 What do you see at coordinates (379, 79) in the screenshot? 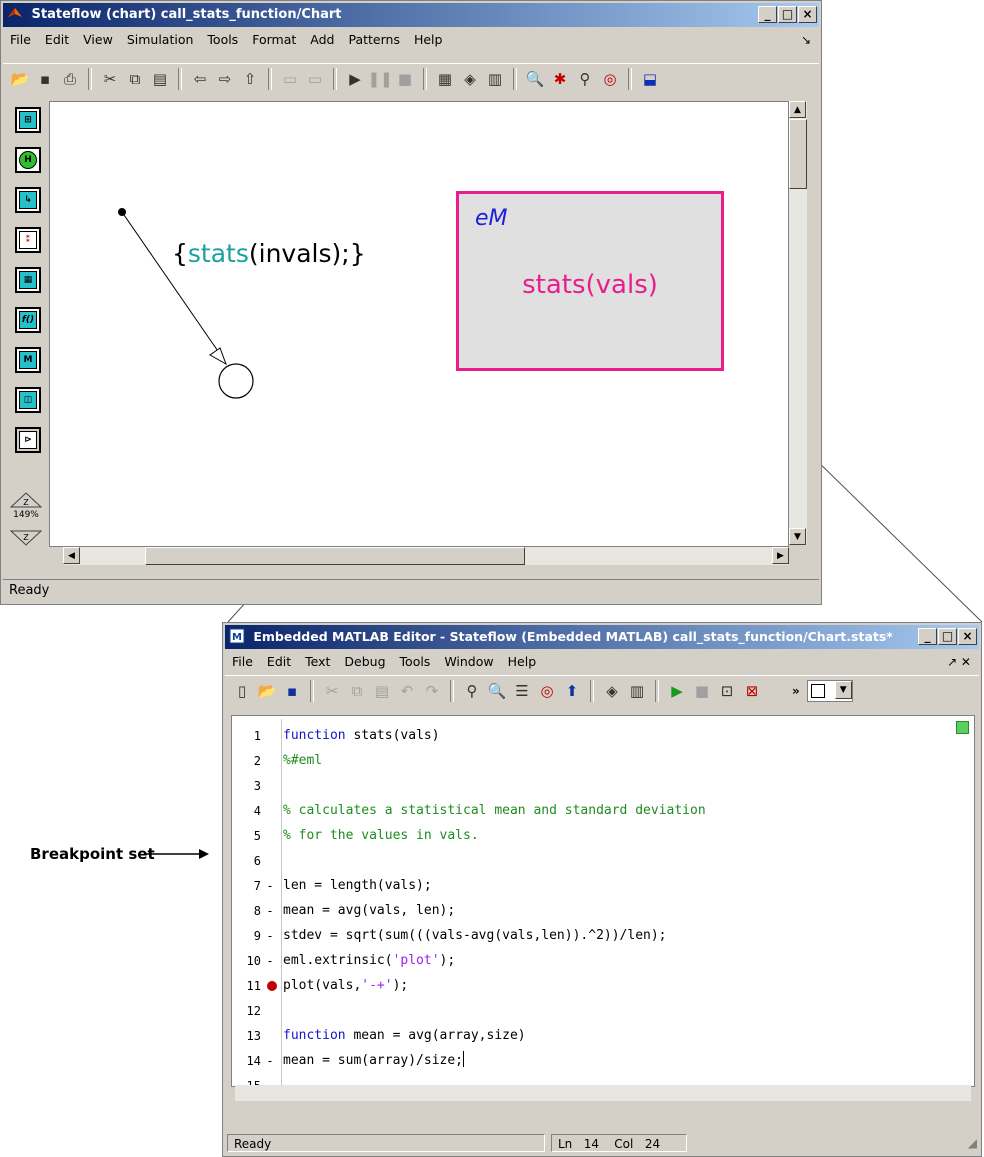
I see `pause-icon: ❚❚` at bounding box center [379, 79].